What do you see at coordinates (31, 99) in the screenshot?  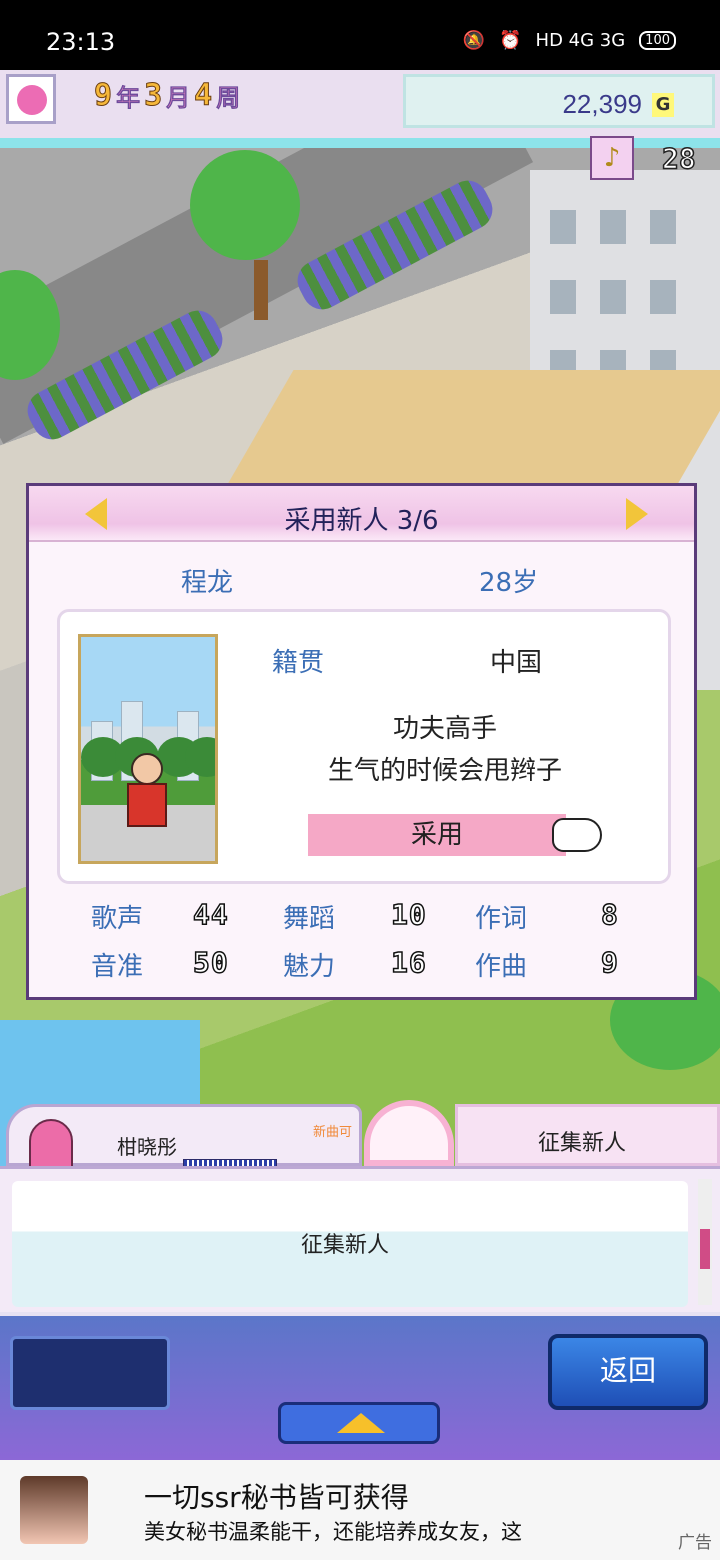 I see `season-icon` at bounding box center [31, 99].